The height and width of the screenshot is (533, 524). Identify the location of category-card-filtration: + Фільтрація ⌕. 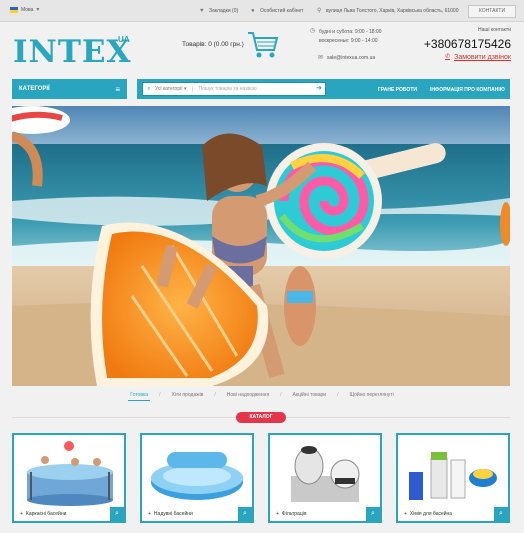
(325, 478).